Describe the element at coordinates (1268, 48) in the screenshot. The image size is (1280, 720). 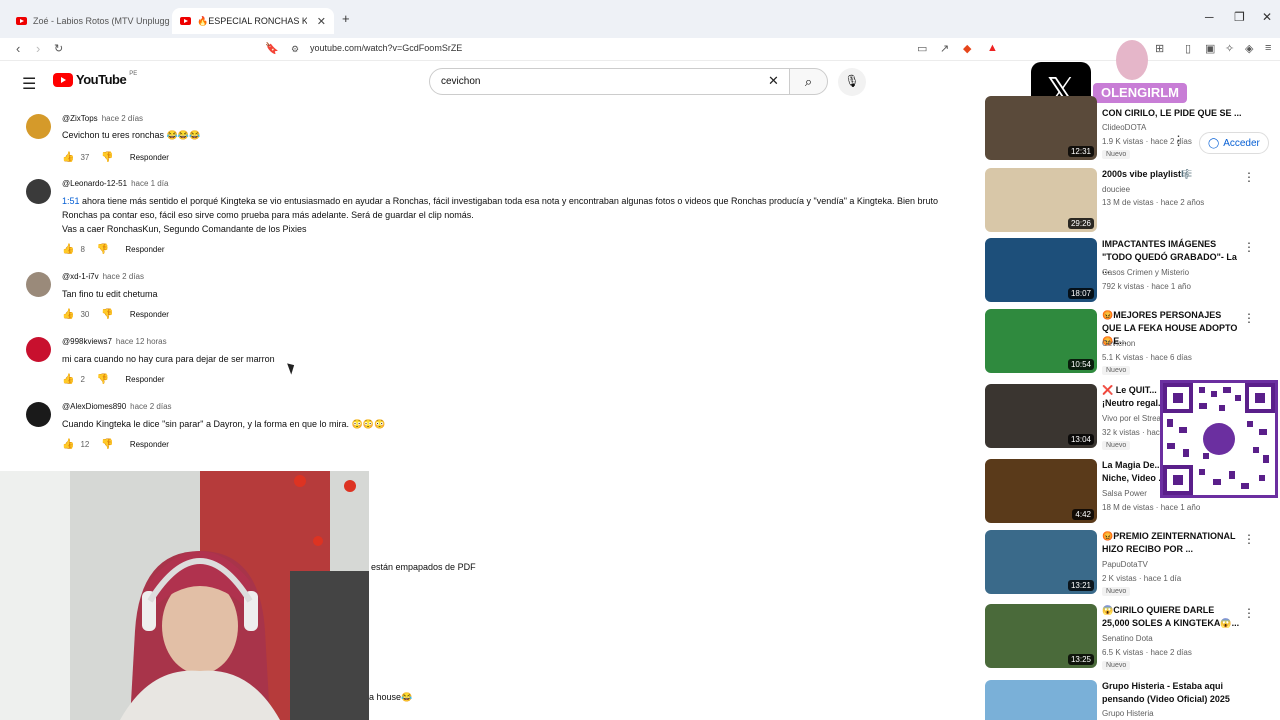
I see `menu-icon: ≡` at that location.